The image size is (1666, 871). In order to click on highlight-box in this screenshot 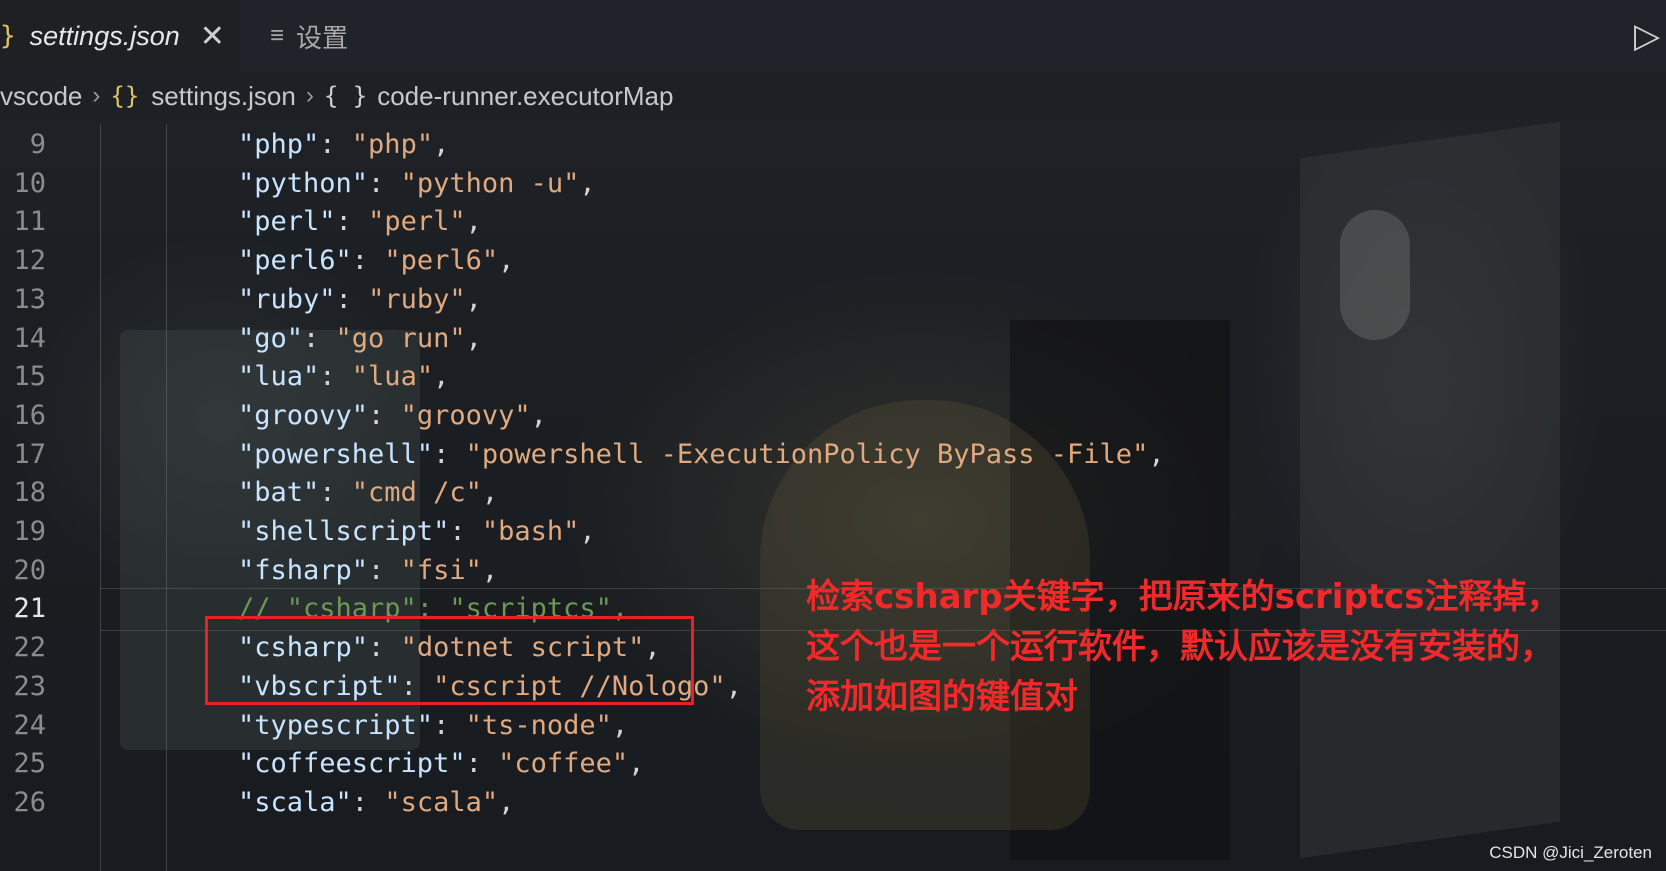, I will do `click(449, 660)`.